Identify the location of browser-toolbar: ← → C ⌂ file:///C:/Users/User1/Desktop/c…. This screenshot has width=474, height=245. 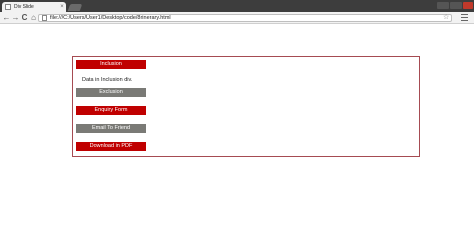
(237, 18).